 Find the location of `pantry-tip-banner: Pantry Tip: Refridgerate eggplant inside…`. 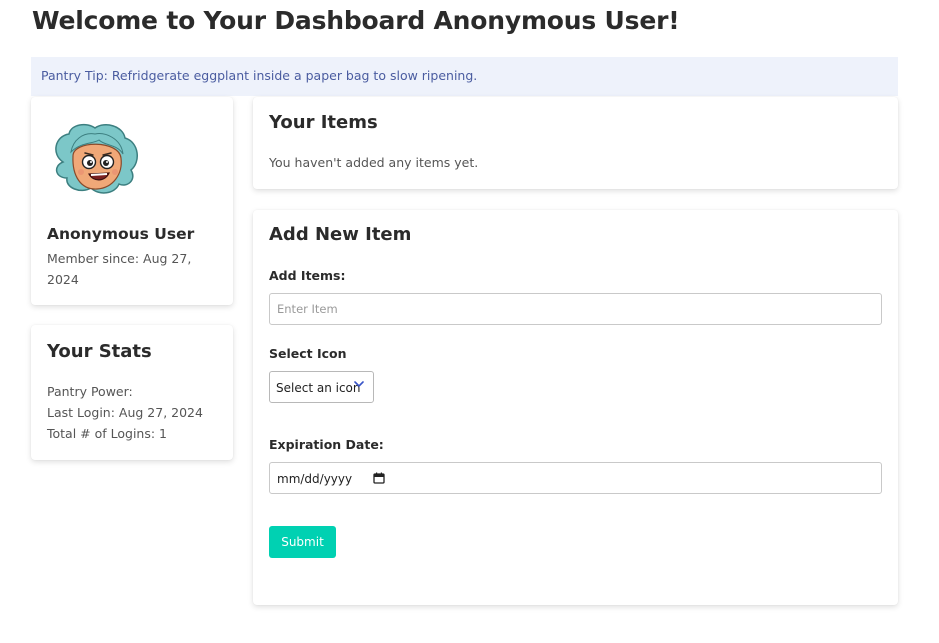

pantry-tip-banner: Pantry Tip: Refridgerate eggplant inside… is located at coordinates (464, 76).